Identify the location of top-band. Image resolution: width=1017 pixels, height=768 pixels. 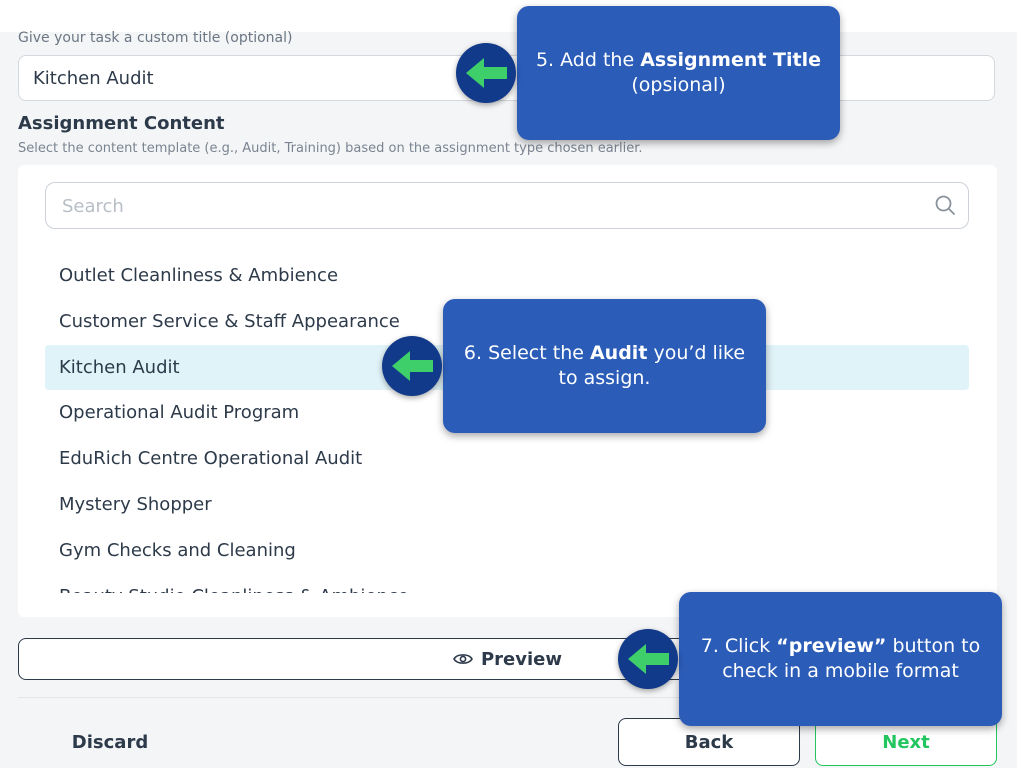
(508, 16).